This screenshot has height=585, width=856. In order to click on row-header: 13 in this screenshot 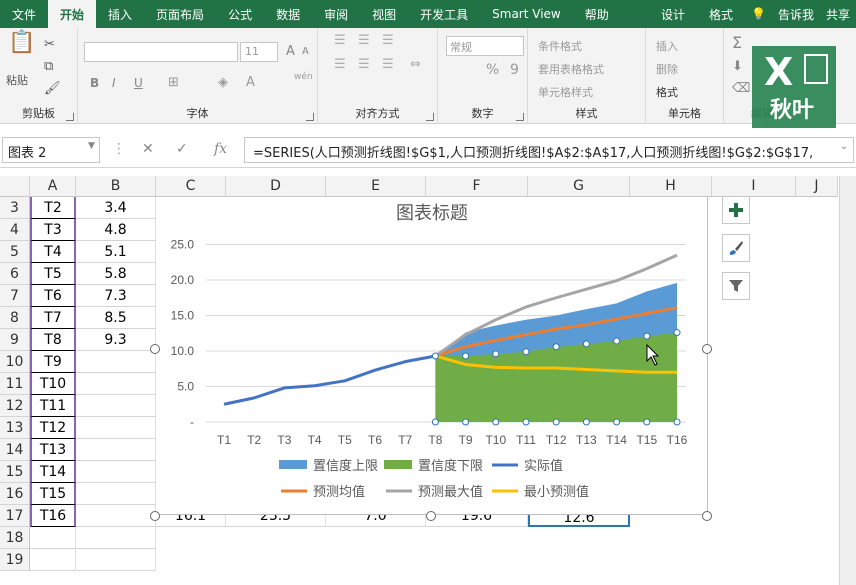, I will do `click(15, 428)`.